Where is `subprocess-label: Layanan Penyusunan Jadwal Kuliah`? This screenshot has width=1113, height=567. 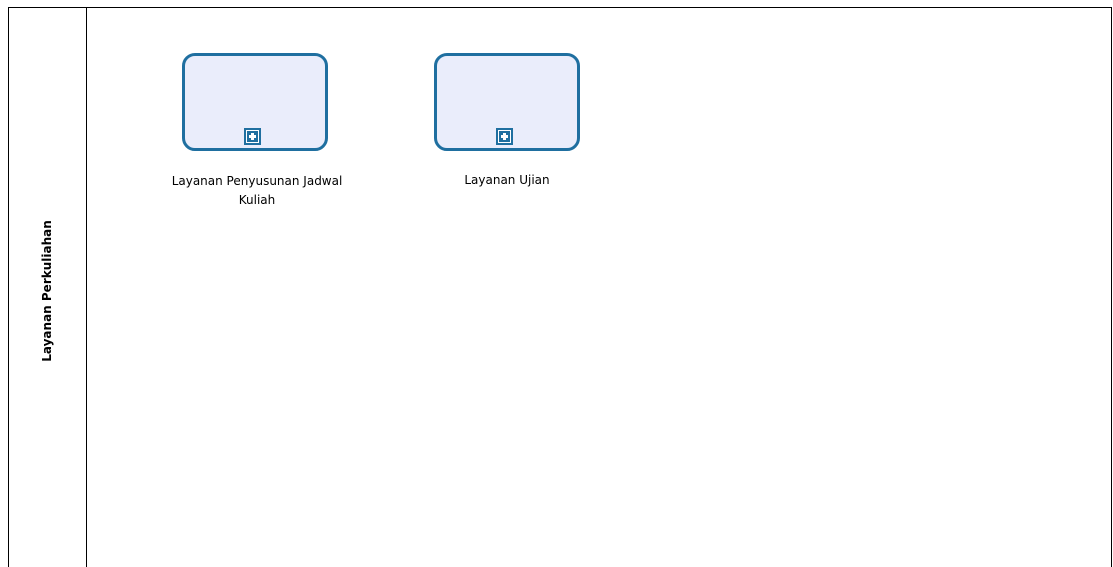
subprocess-label: Layanan Penyusunan Jadwal Kuliah is located at coordinates (257, 191).